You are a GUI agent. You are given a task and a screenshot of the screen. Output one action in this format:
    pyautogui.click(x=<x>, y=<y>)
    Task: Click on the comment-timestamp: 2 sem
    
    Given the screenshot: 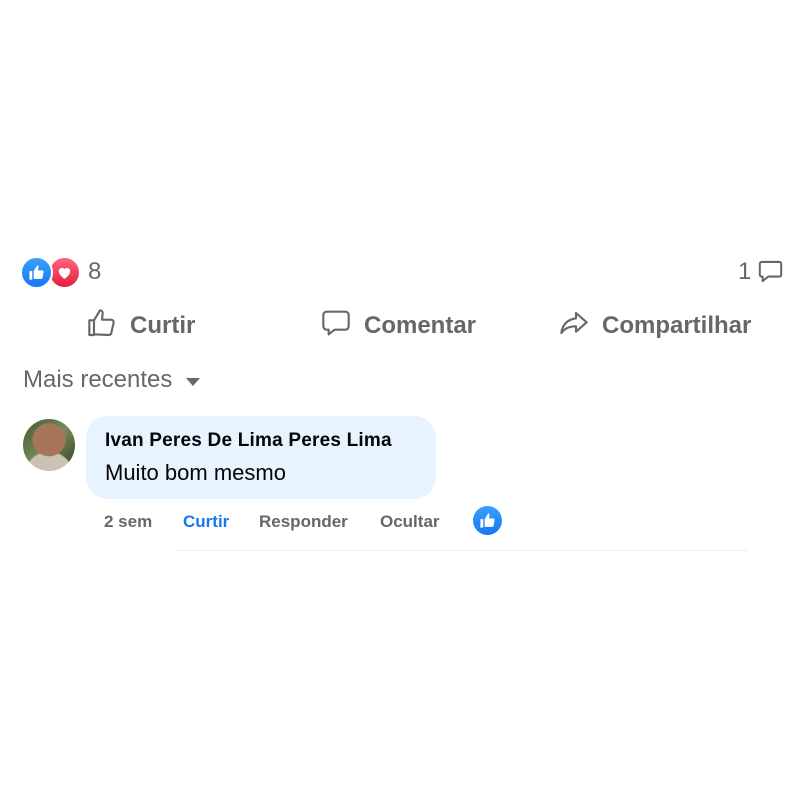 What is the action you would take?
    pyautogui.click(x=128, y=522)
    